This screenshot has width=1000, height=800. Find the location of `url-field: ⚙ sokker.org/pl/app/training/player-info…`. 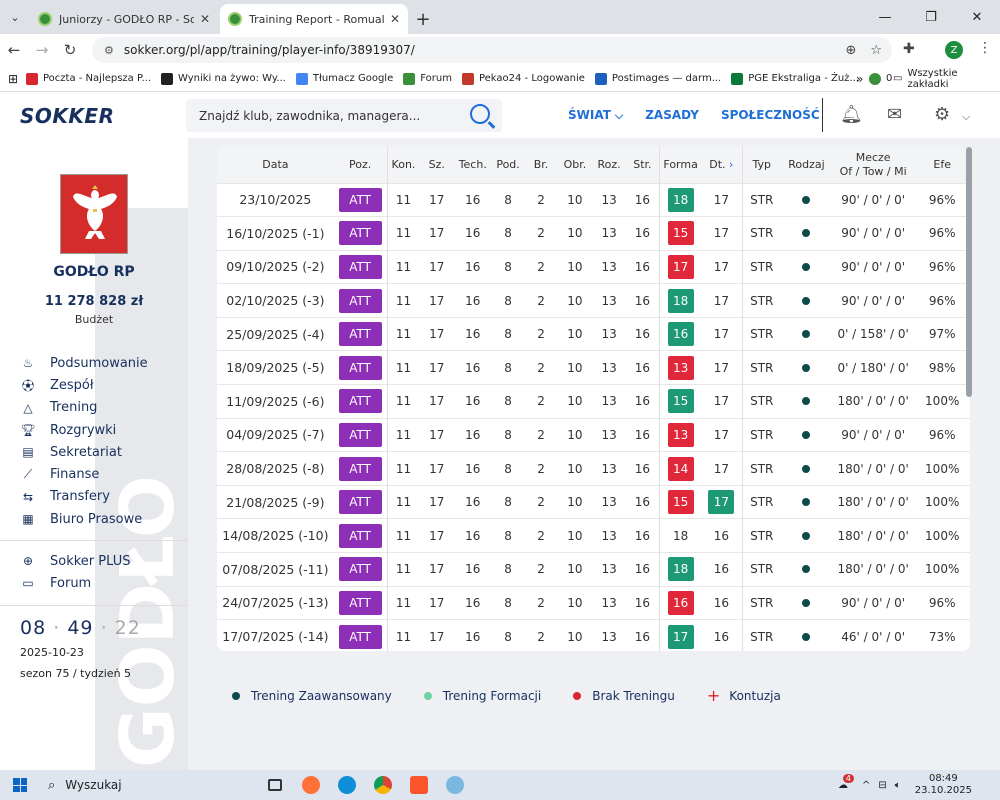

url-field: ⚙ sokker.org/pl/app/training/player-info… is located at coordinates (492, 50).